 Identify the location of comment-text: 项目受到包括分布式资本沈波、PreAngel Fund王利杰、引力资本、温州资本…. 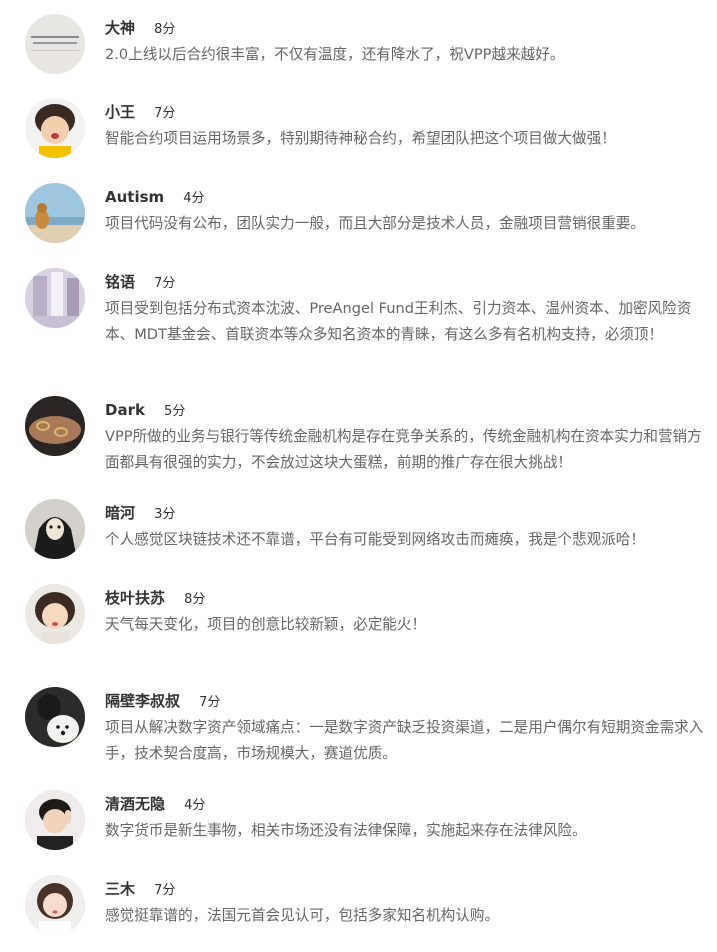
(398, 321).